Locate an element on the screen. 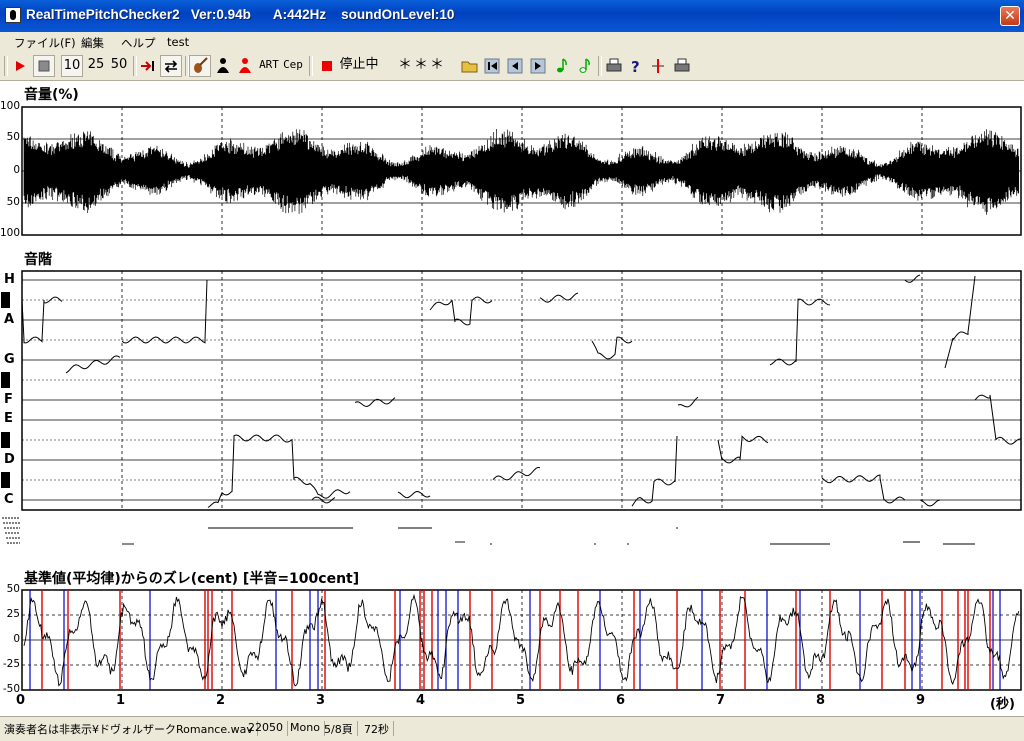 This screenshot has width=1024, height=741. status-channel: Mono is located at coordinates (307, 728).